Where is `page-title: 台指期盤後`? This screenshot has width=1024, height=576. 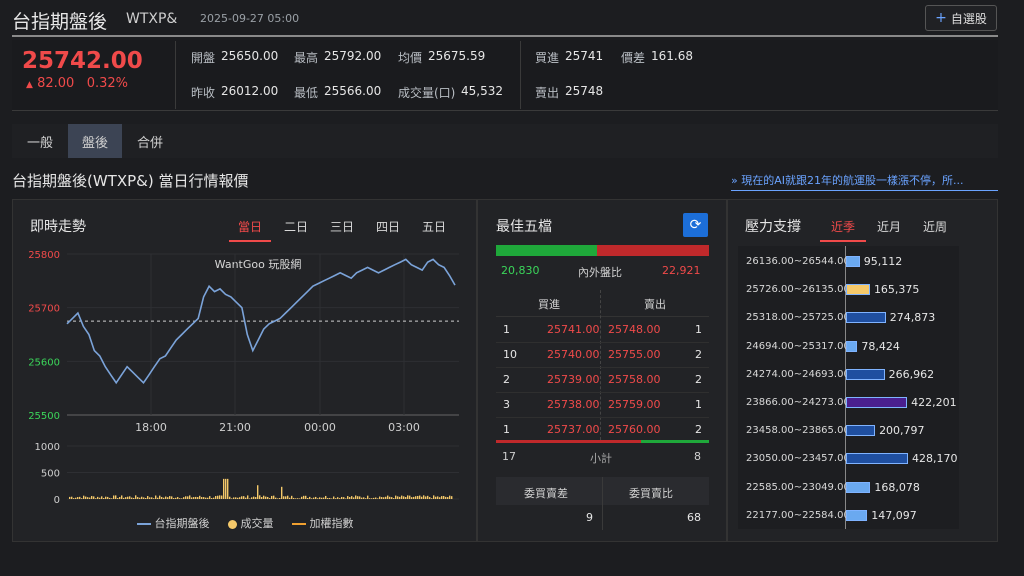
page-title: 台指期盤後 is located at coordinates (60, 22).